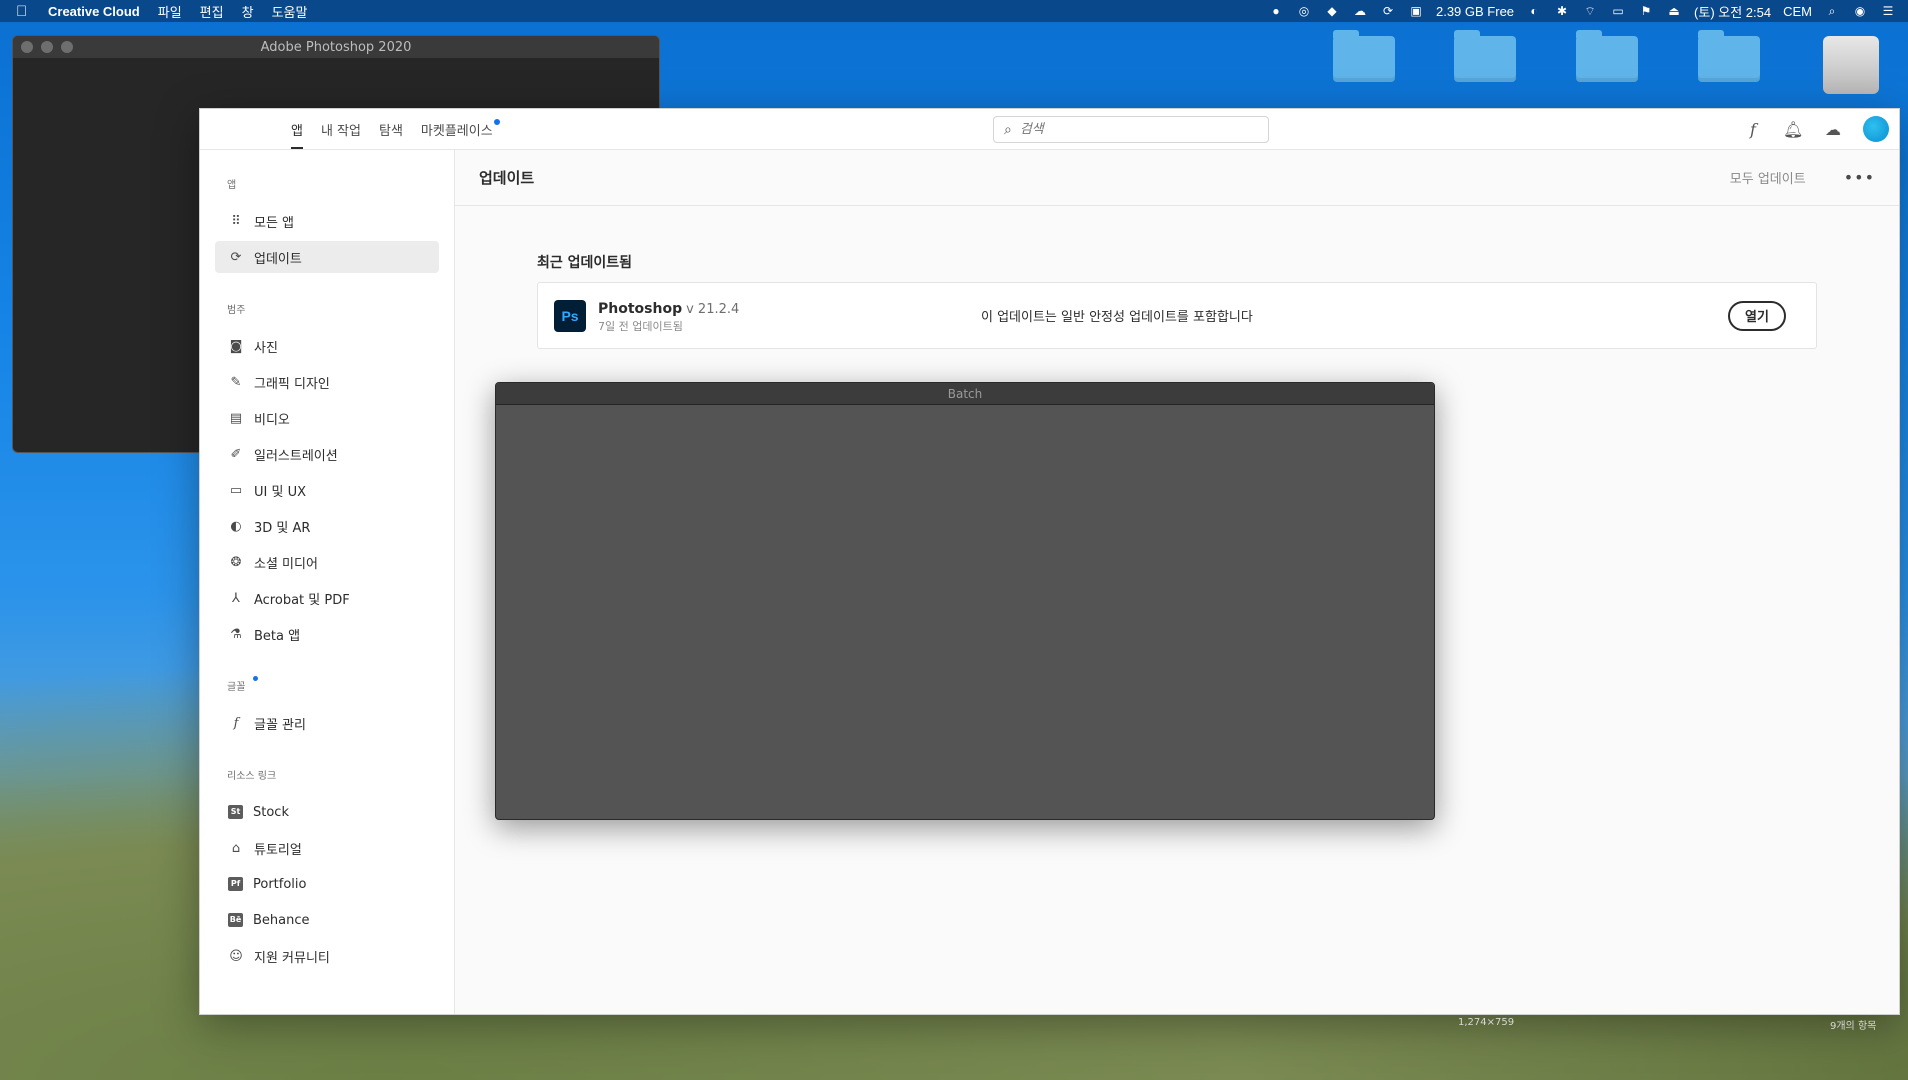  What do you see at coordinates (1859, 177) in the screenshot?
I see `more-options-icon: •••` at bounding box center [1859, 177].